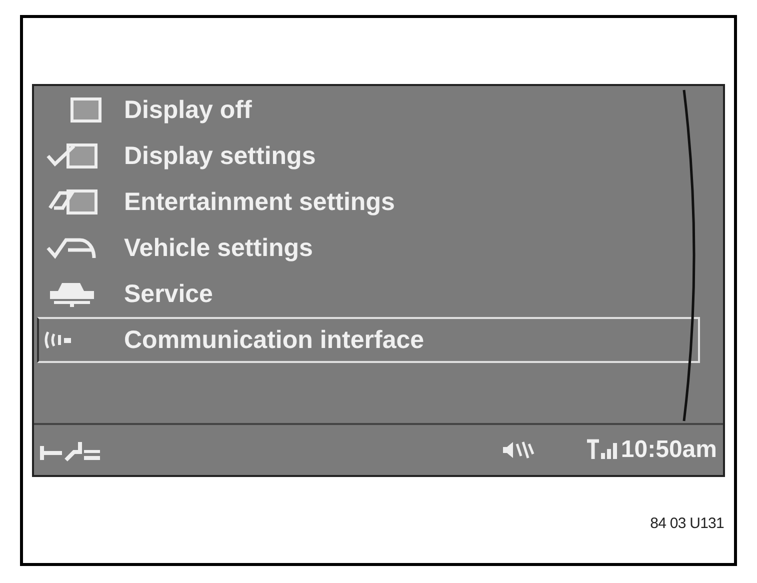  I want to click on screen-icon, so click(86, 110).